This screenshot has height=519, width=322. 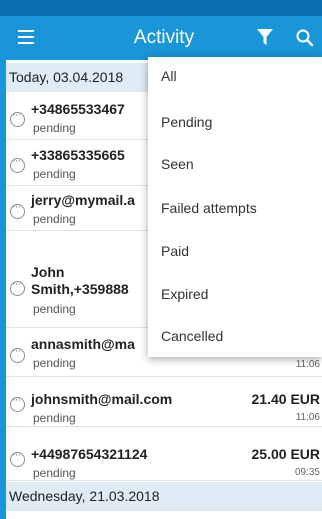 What do you see at coordinates (164, 38) in the screenshot?
I see `app-bar: Activity` at bounding box center [164, 38].